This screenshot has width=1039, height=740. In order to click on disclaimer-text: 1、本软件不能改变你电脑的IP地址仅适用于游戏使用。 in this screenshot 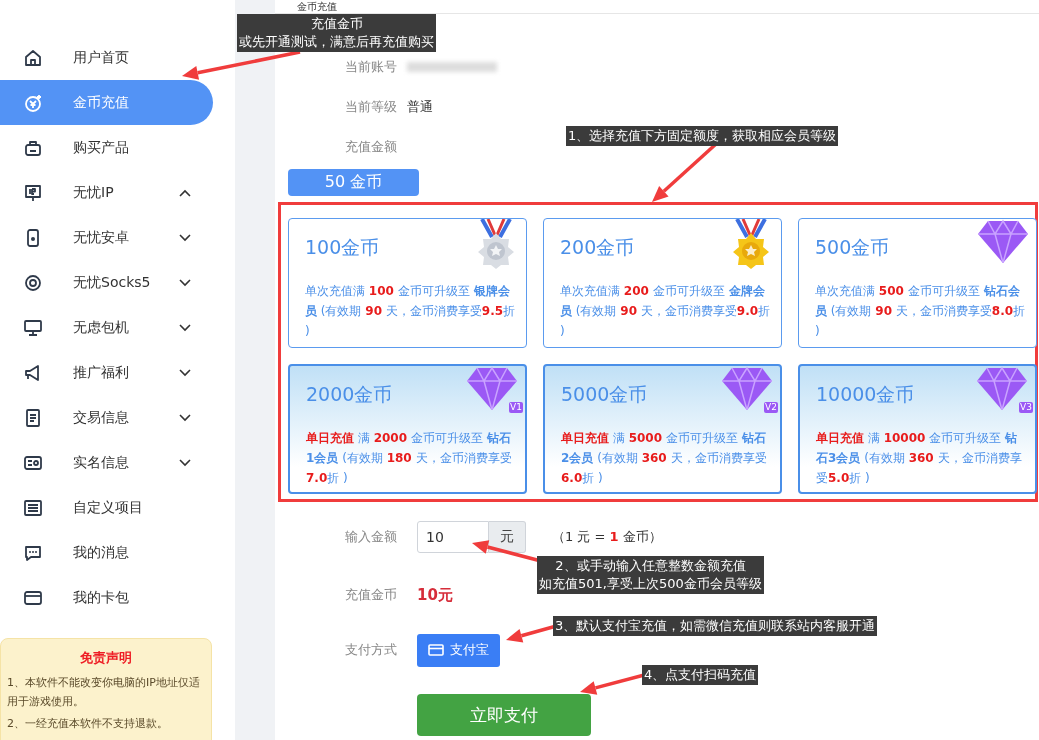, I will do `click(104, 692)`.